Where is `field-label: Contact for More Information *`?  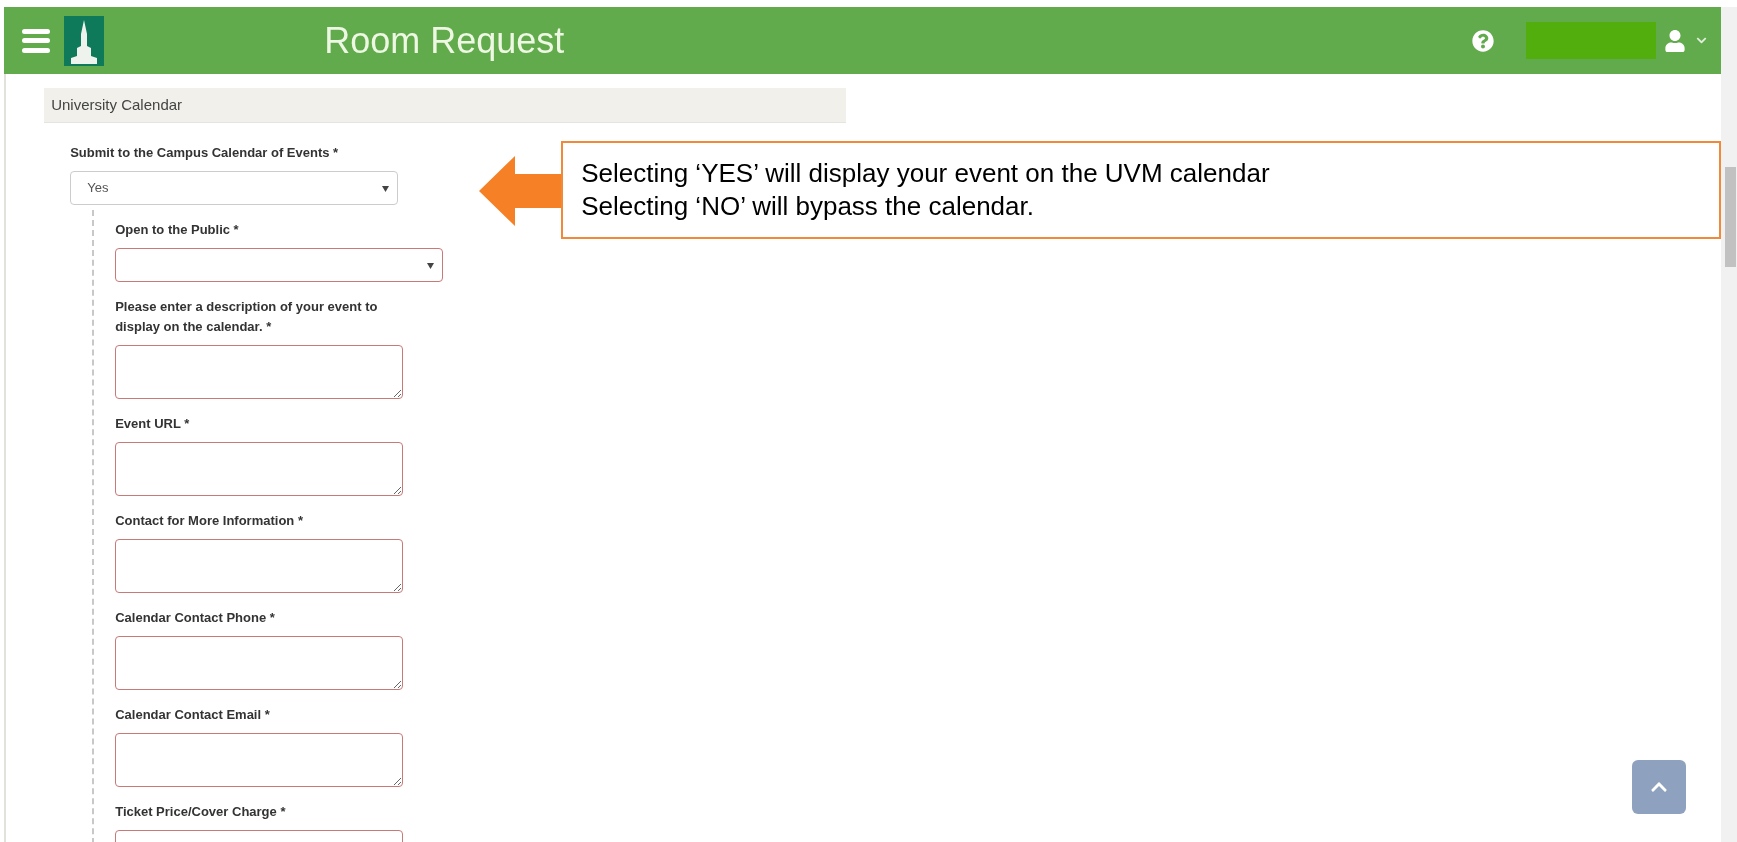
field-label: Contact for More Information * is located at coordinates (209, 521).